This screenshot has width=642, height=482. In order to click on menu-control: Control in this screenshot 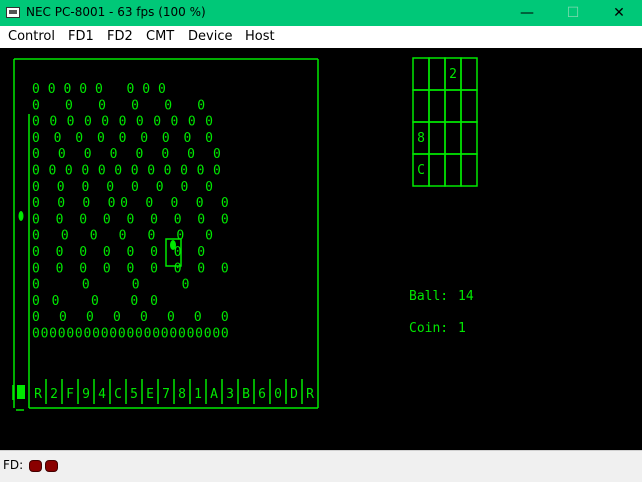, I will do `click(31, 36)`.